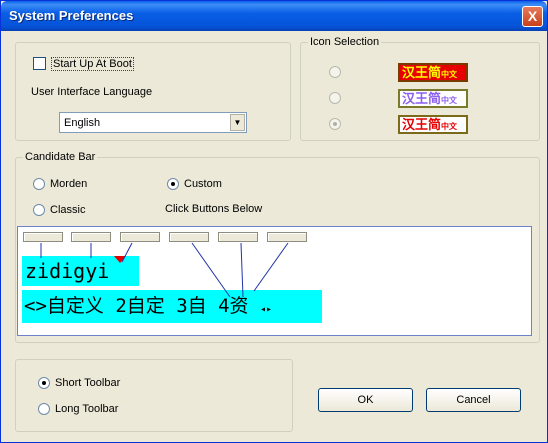 The image size is (548, 443). What do you see at coordinates (87, 383) in the screenshot?
I see `short-toolbar-label: Short Toolbar` at bounding box center [87, 383].